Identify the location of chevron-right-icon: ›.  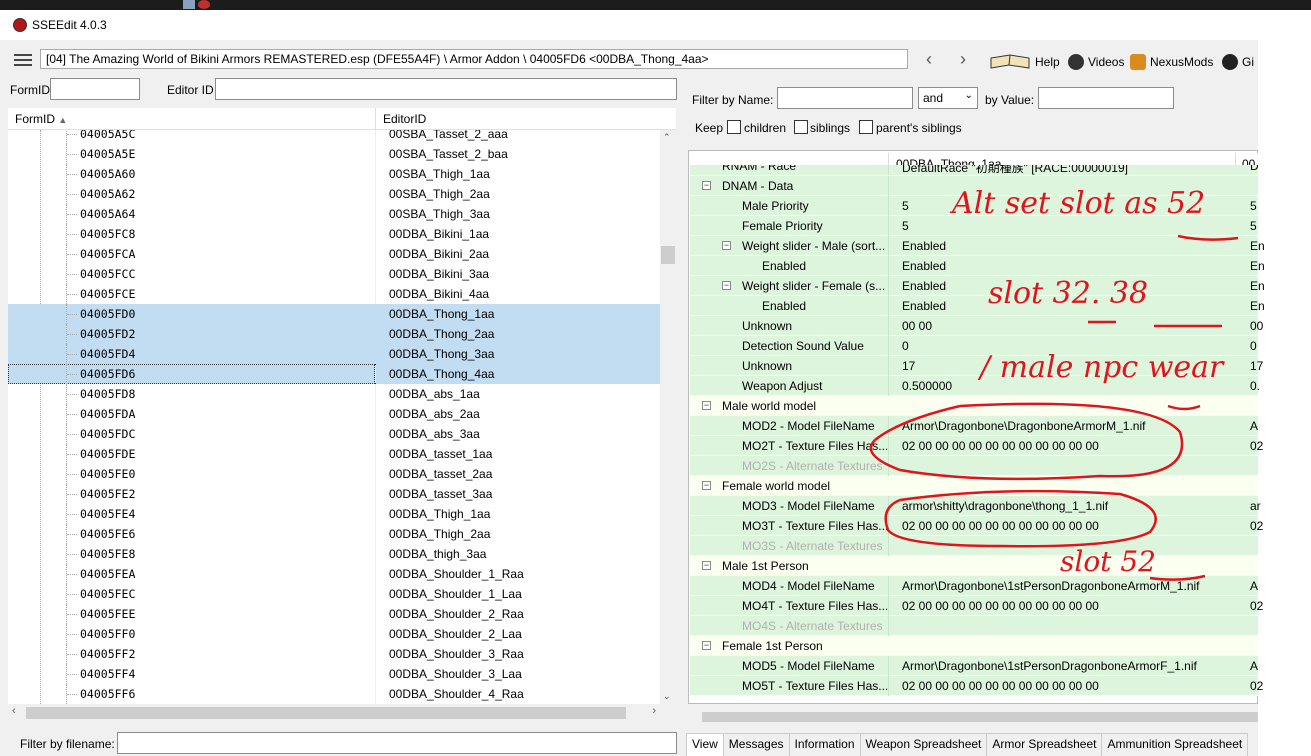
(963, 60).